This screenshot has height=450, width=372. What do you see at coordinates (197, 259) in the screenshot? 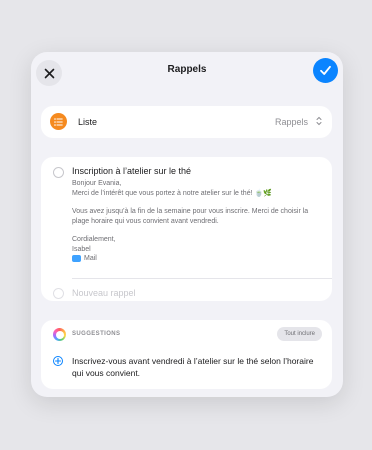
I see `source-link: Mail` at bounding box center [197, 259].